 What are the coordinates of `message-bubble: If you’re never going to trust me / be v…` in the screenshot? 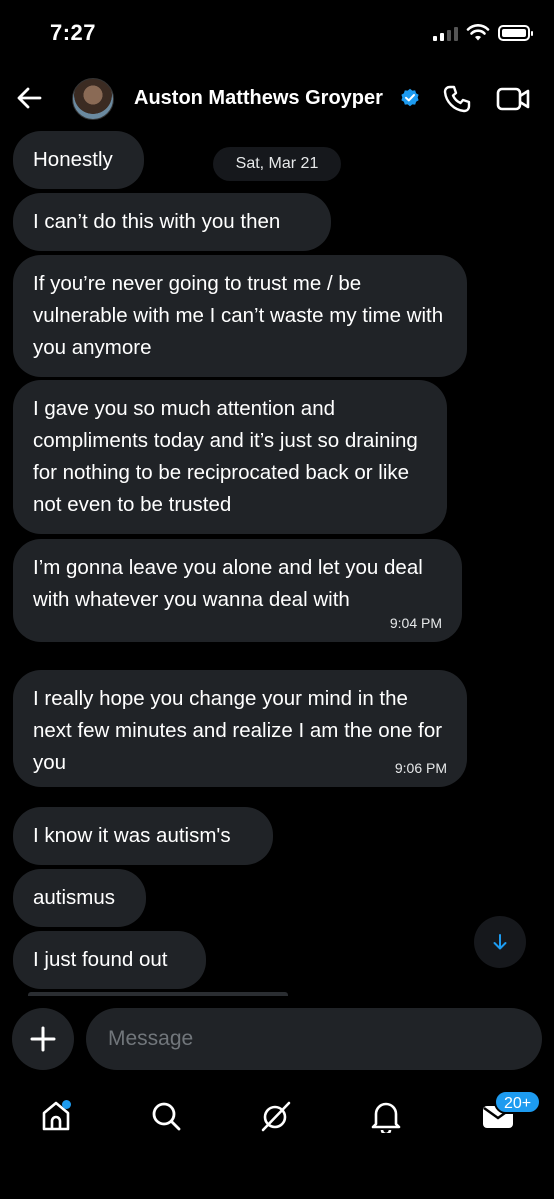 It's located at (240, 316).